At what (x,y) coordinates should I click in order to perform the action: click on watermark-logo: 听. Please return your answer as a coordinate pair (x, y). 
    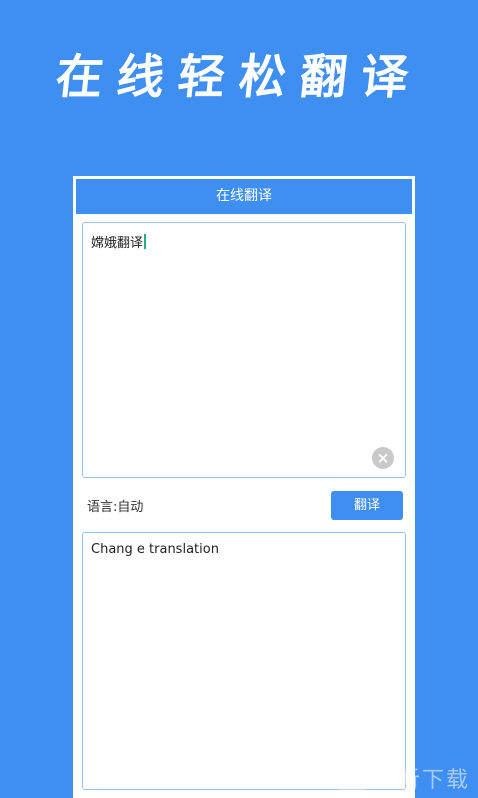
    Looking at the image, I should click on (351, 778).